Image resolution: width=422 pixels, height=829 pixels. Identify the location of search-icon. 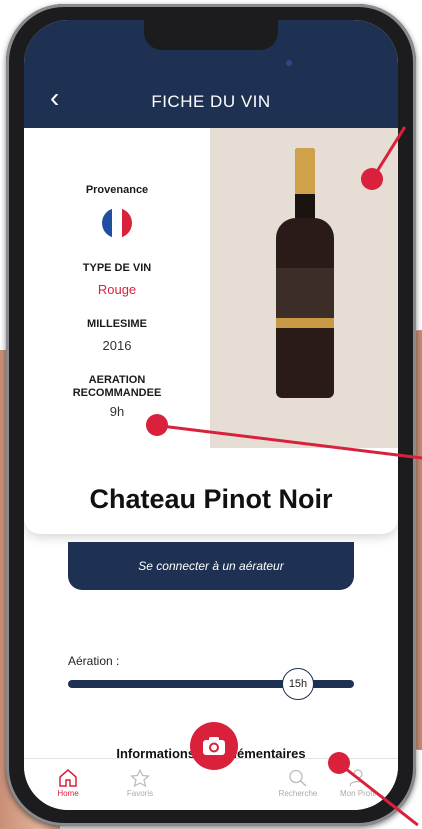
(298, 778).